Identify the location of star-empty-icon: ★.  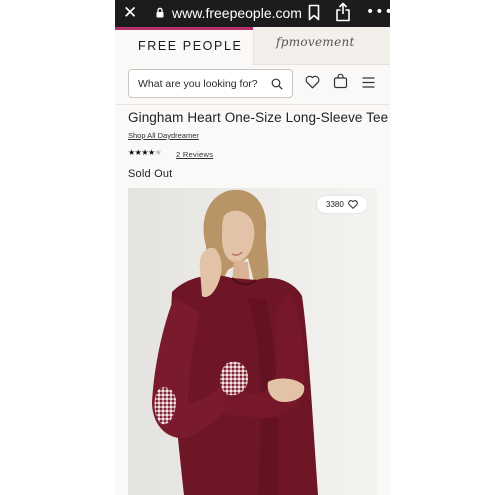
(158, 152).